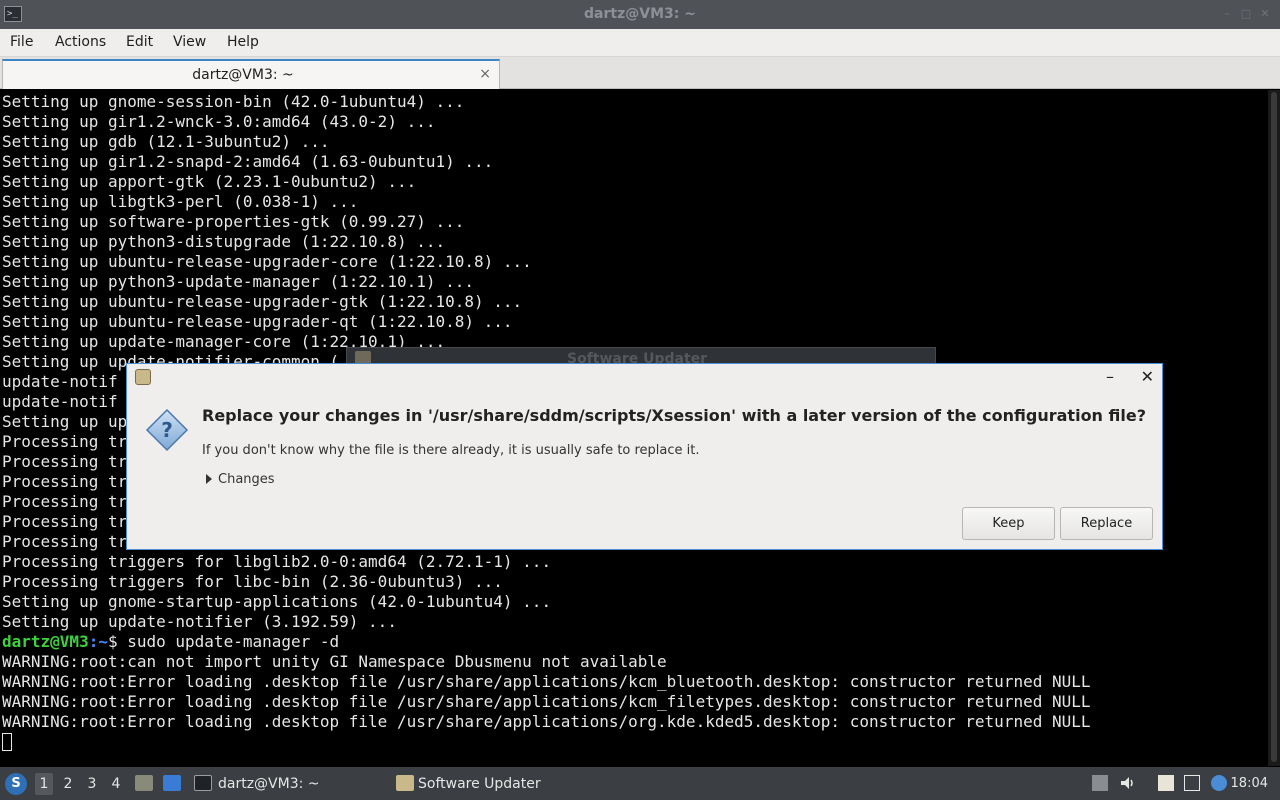 The height and width of the screenshot is (800, 1280). I want to click on workspace-3: 3, so click(92, 784).